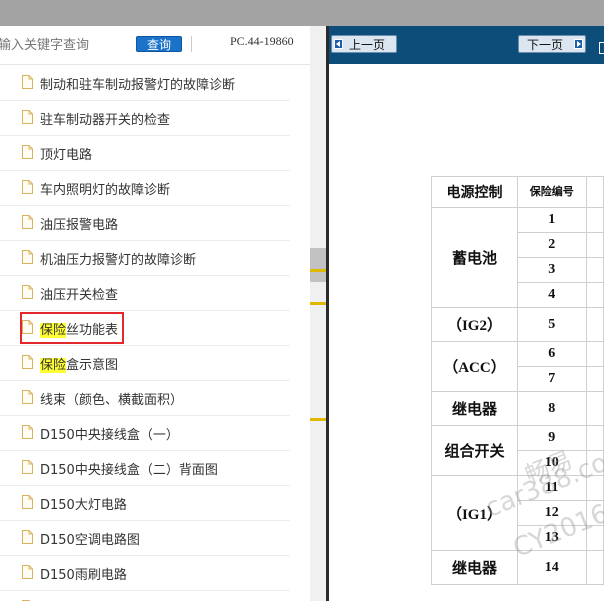  I want to click on toc-item: D150雨刷电路, so click(145, 573).